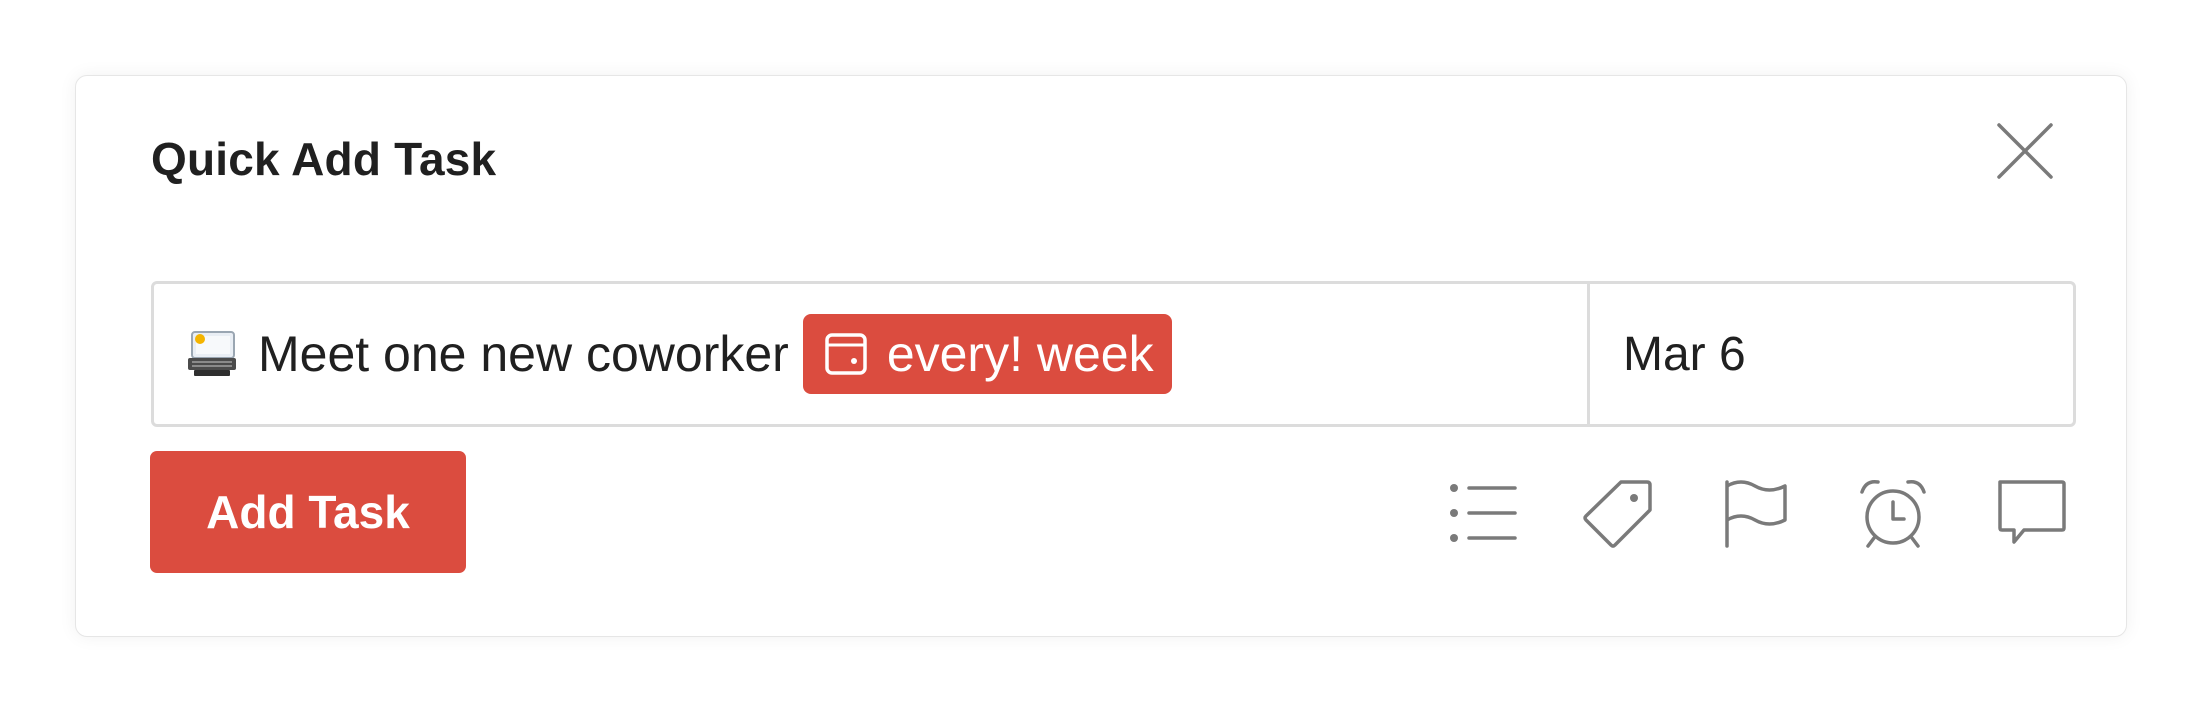 The width and height of the screenshot is (2202, 714). I want to click on task-text: Meet one new coworker, so click(523, 354).